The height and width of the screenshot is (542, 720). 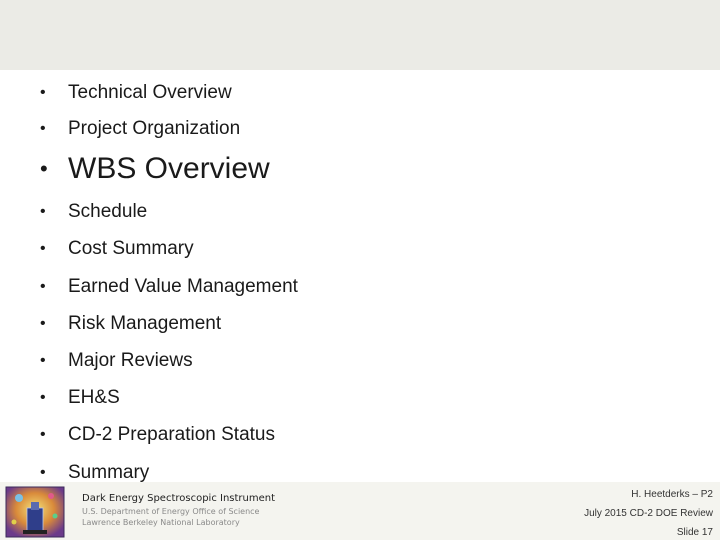 What do you see at coordinates (171, 434) in the screenshot?
I see `agenda-item-label: CD-2 Preparation Status` at bounding box center [171, 434].